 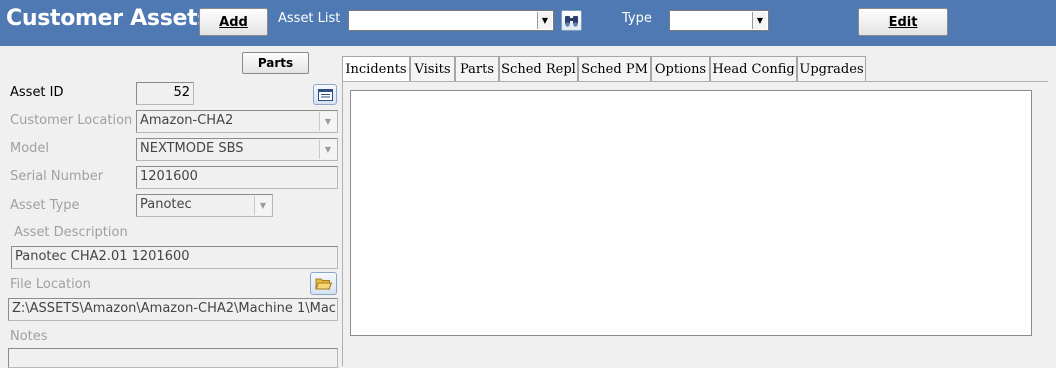 I want to click on binoculars-icon, so click(x=571, y=21).